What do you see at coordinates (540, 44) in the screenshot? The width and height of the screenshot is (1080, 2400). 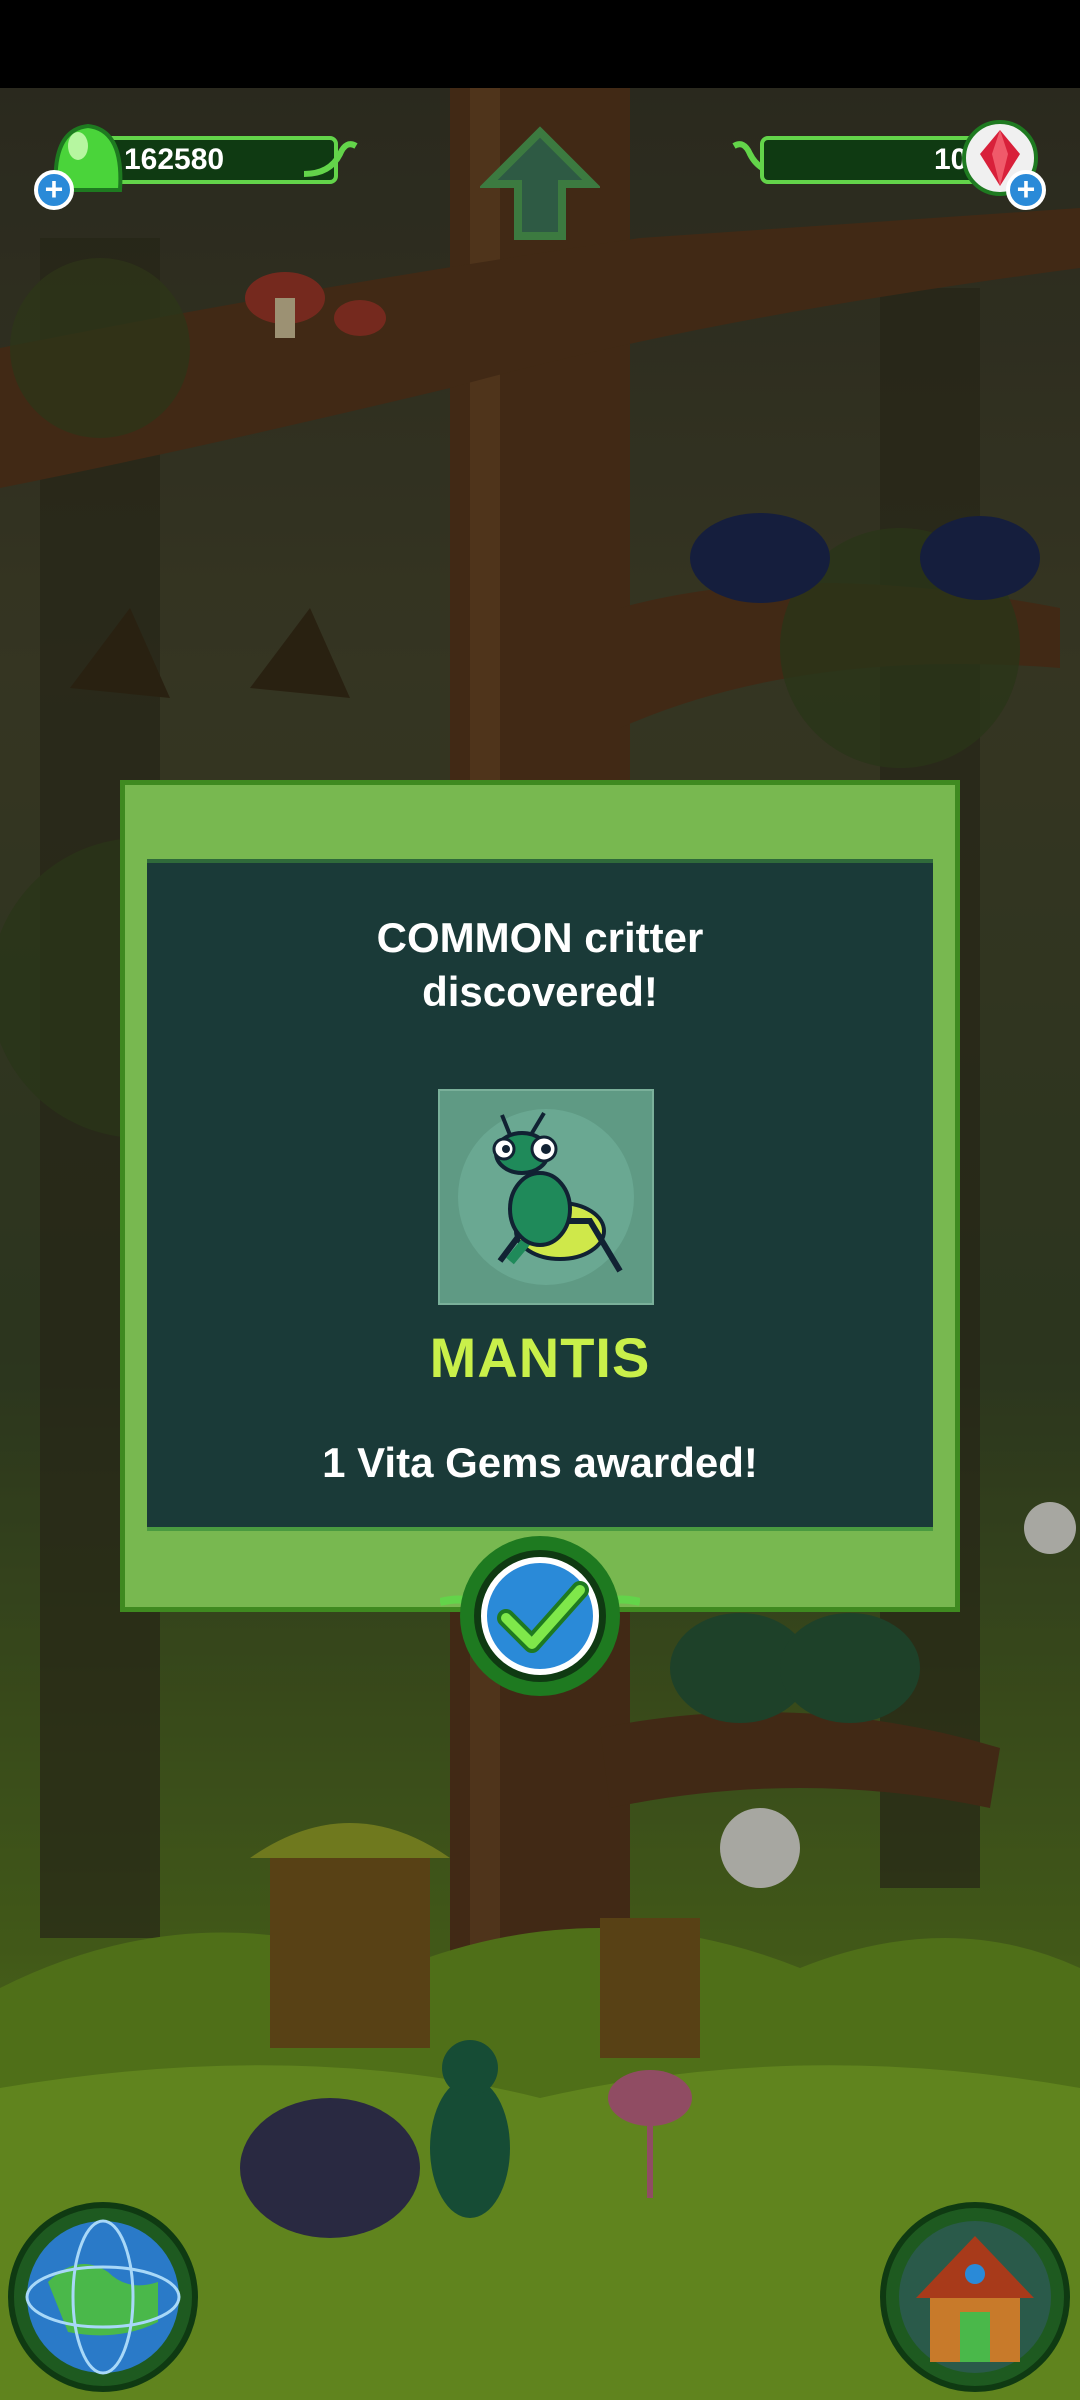 I see `status-bar` at bounding box center [540, 44].